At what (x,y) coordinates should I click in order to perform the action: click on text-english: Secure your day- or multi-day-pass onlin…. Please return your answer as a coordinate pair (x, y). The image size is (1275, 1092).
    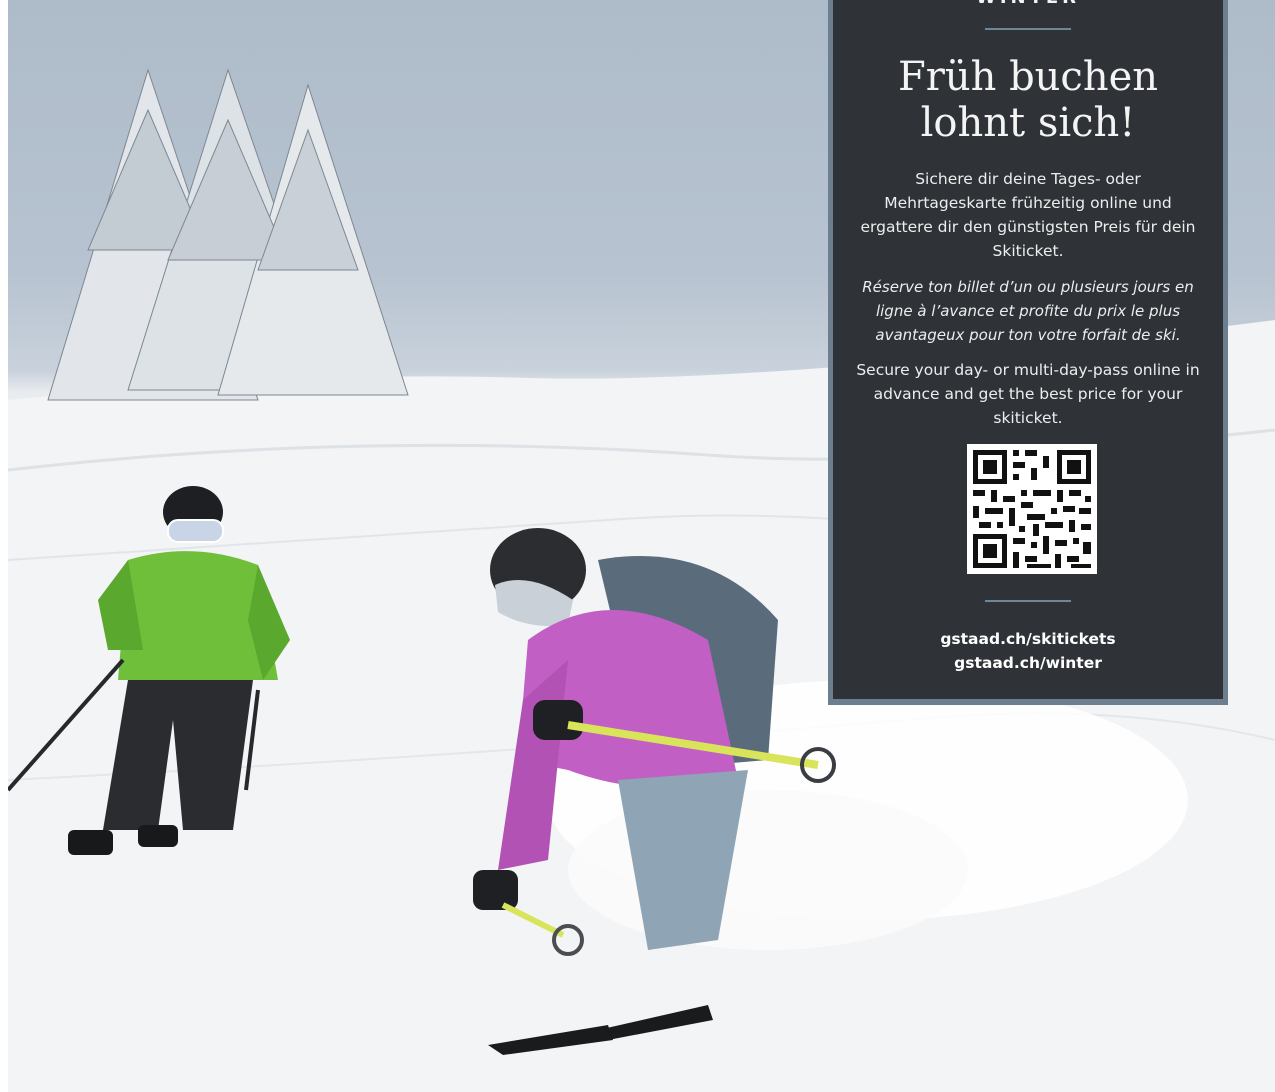
    Looking at the image, I should click on (1028, 394).